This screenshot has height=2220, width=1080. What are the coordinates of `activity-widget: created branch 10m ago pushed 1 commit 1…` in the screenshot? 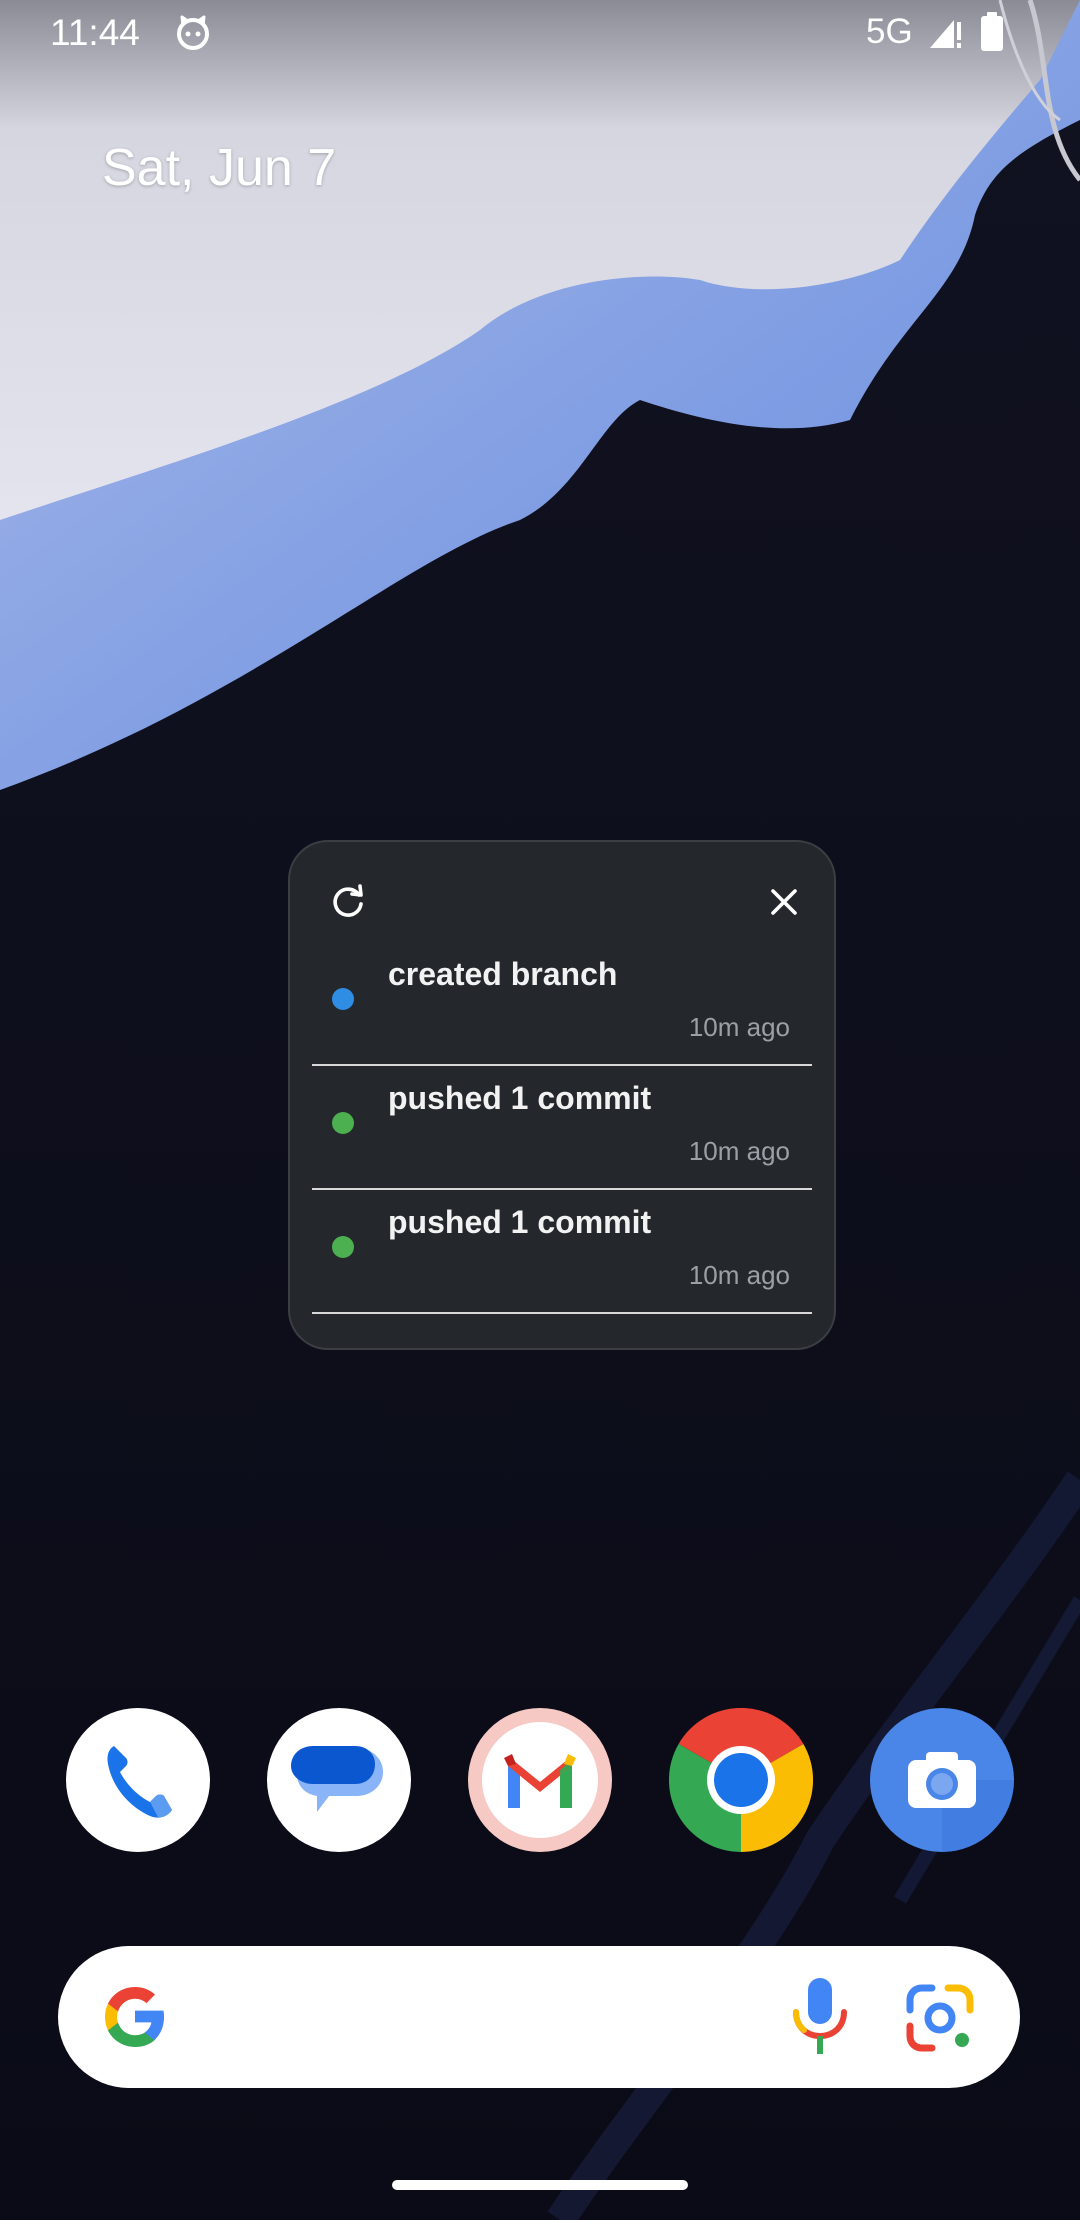 It's located at (562, 1095).